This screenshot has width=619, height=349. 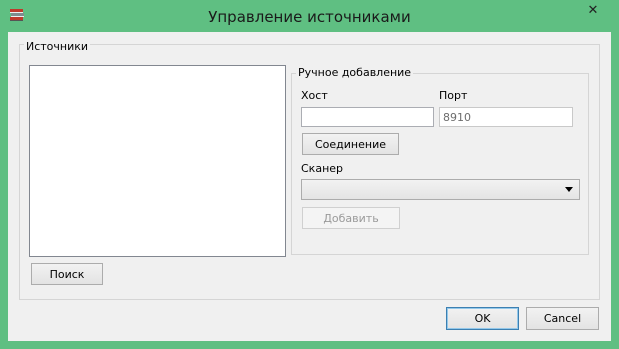 What do you see at coordinates (350, 144) in the screenshot?
I see `connect-button: Соединение` at bounding box center [350, 144].